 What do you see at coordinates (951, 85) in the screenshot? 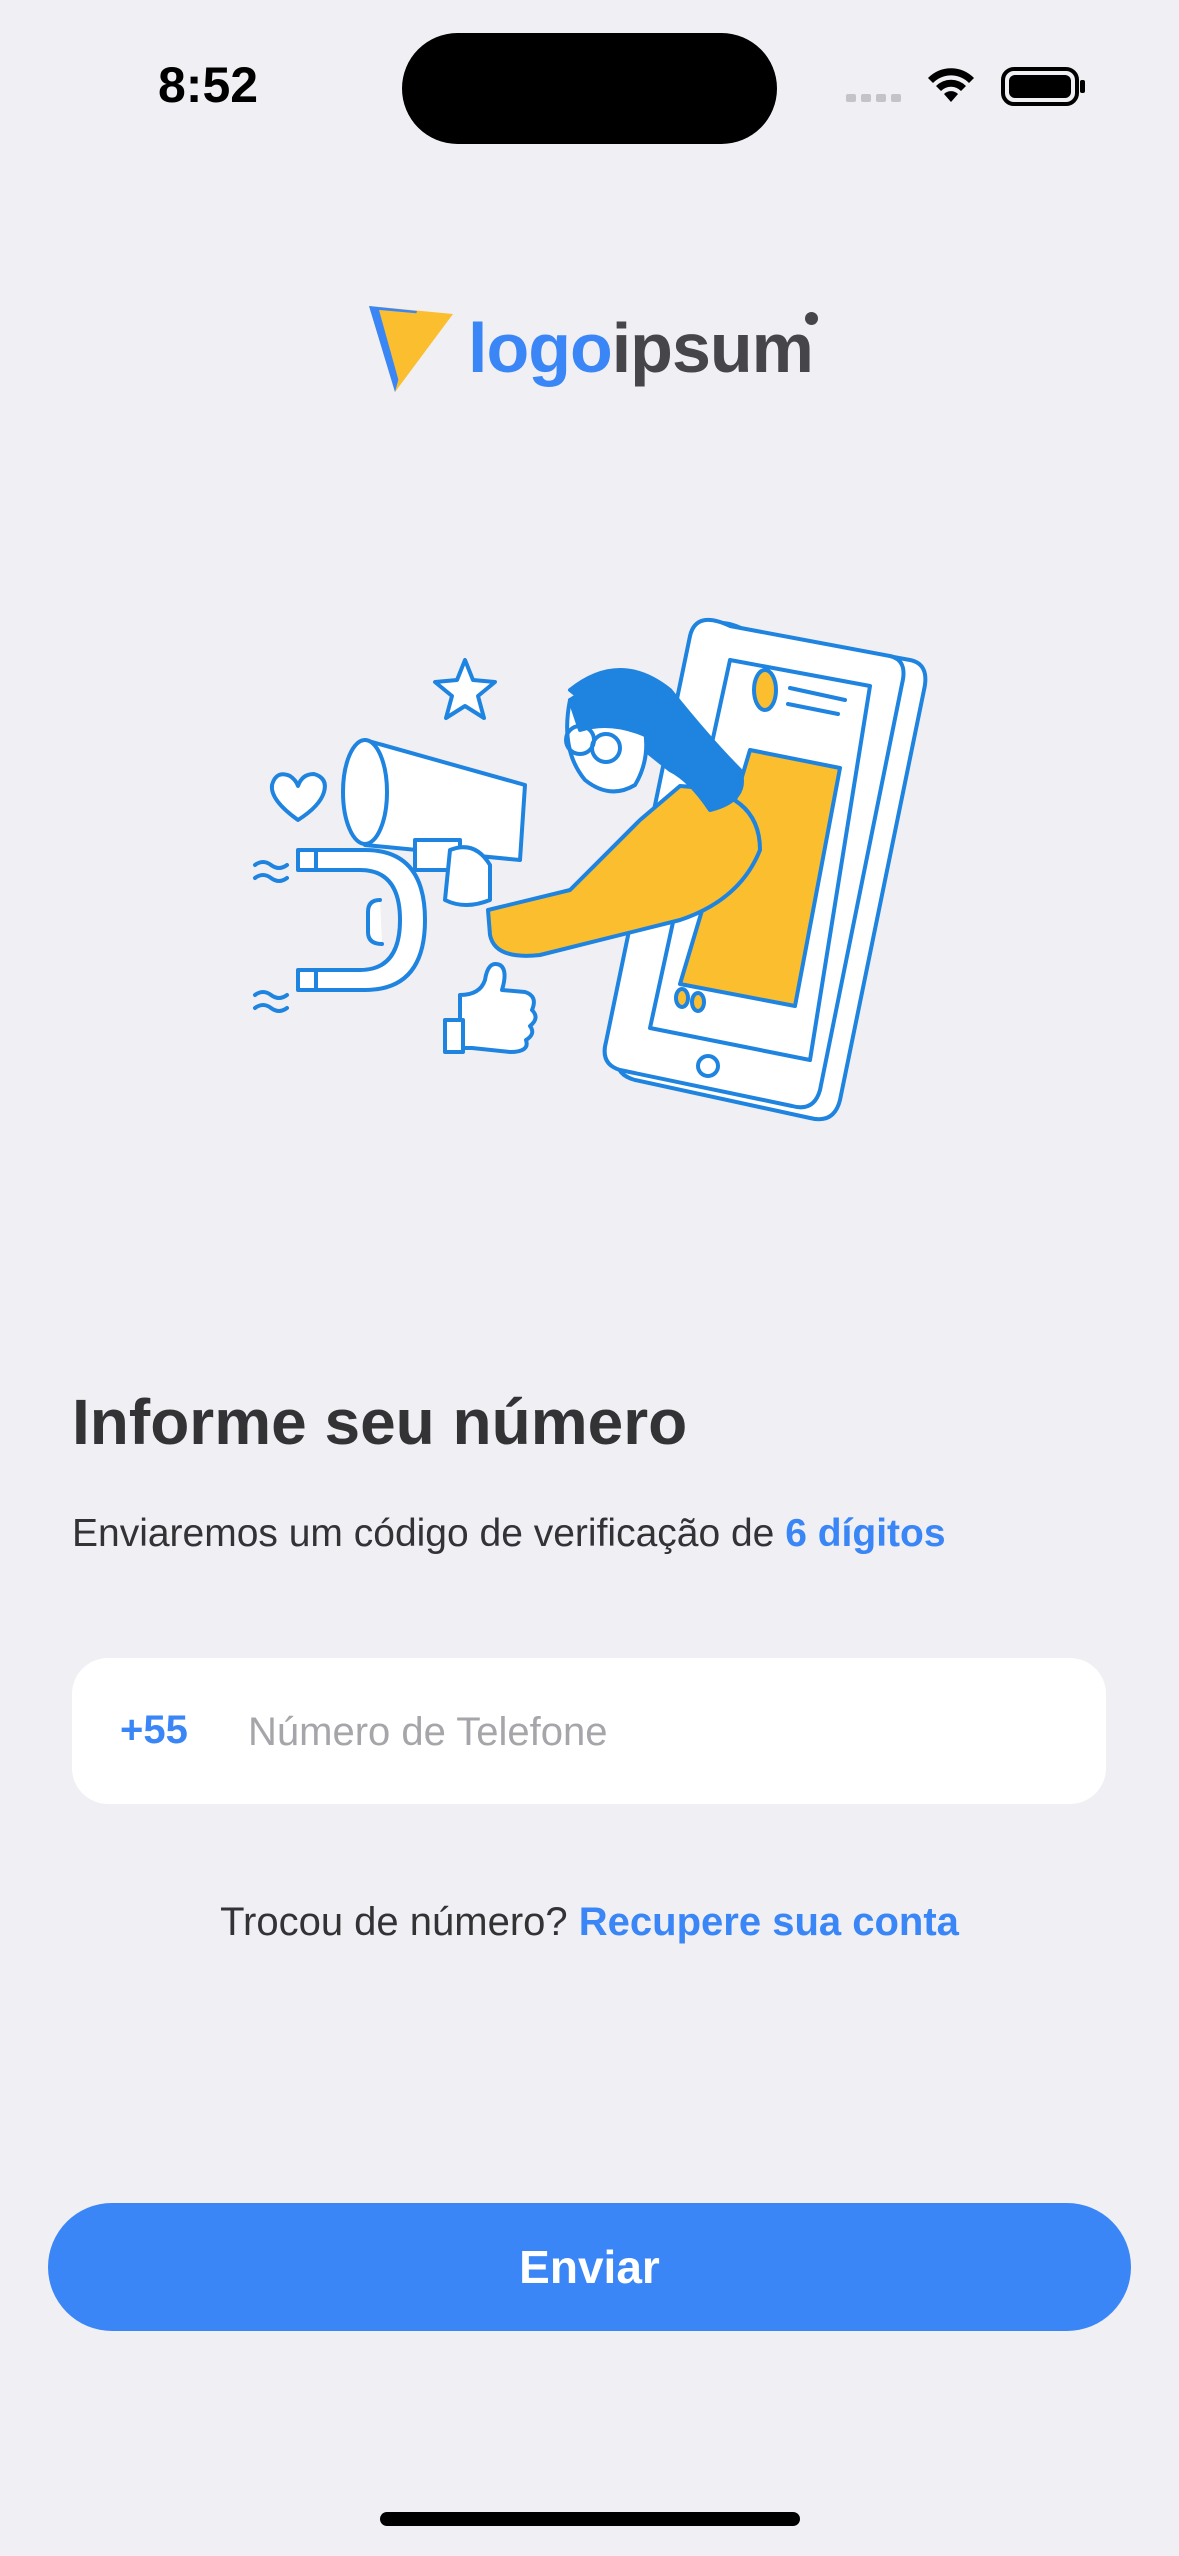
I see `wifi-icon` at bounding box center [951, 85].